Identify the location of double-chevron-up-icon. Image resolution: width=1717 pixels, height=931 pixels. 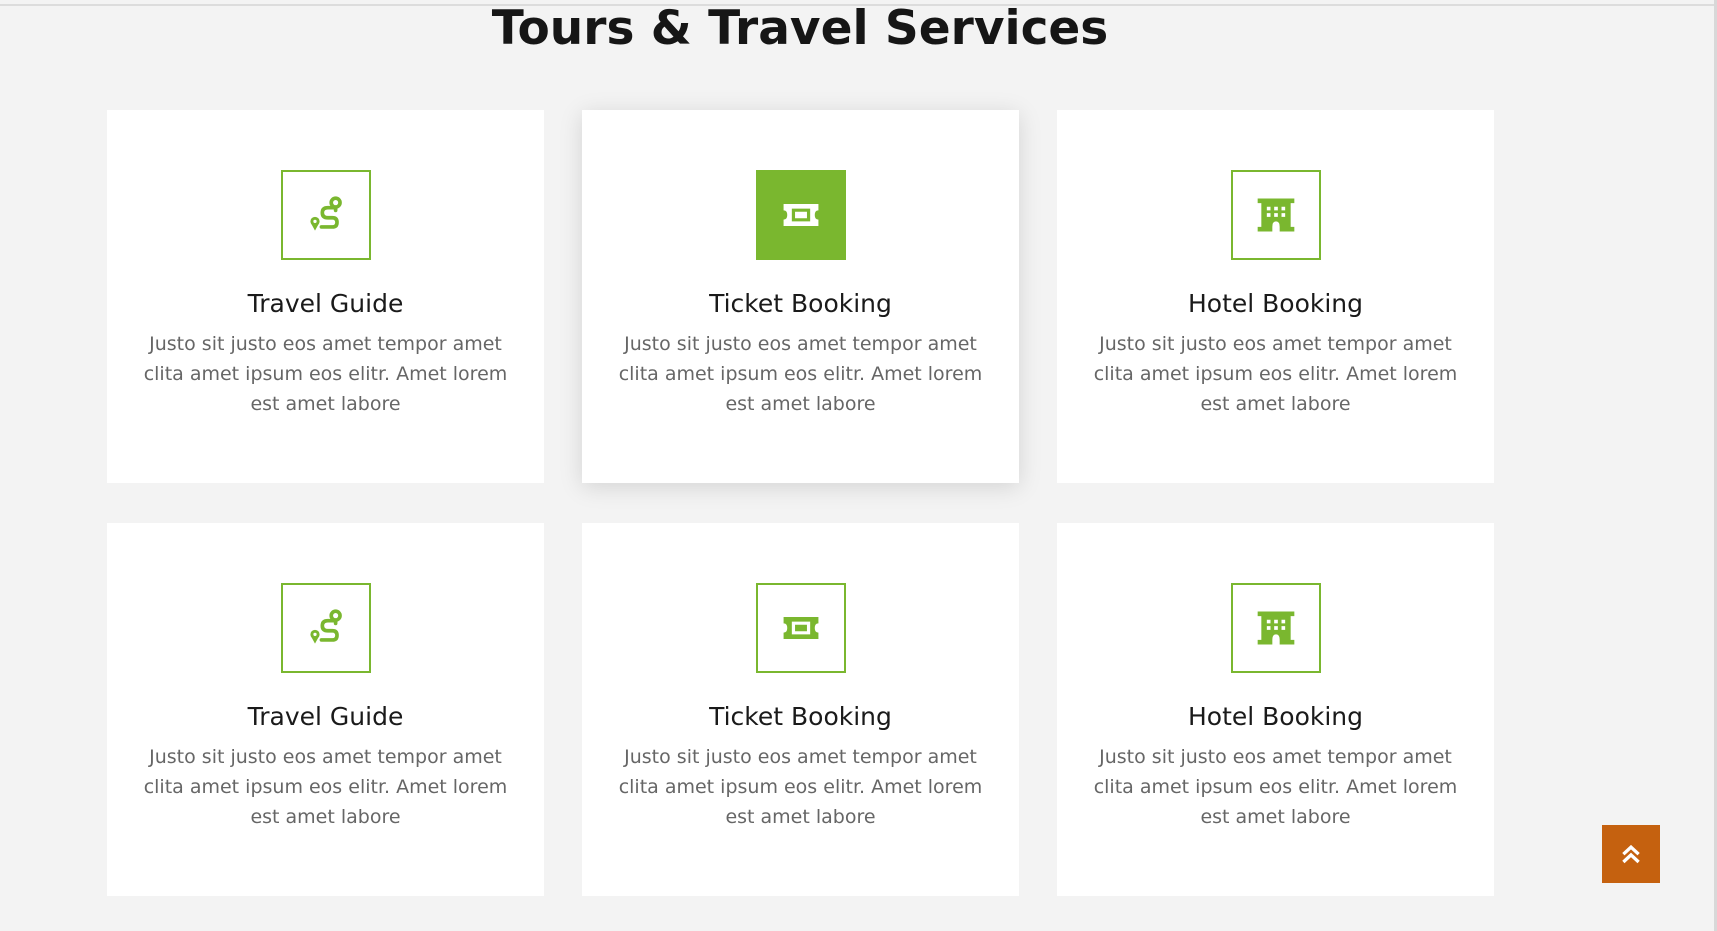
(1631, 854).